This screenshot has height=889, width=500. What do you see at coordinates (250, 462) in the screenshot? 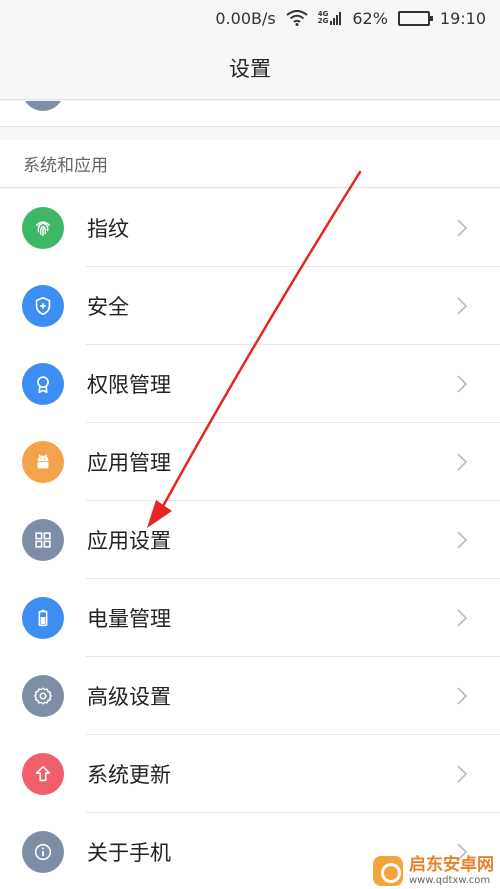
I see `list-item-app-management: 应用管理` at bounding box center [250, 462].